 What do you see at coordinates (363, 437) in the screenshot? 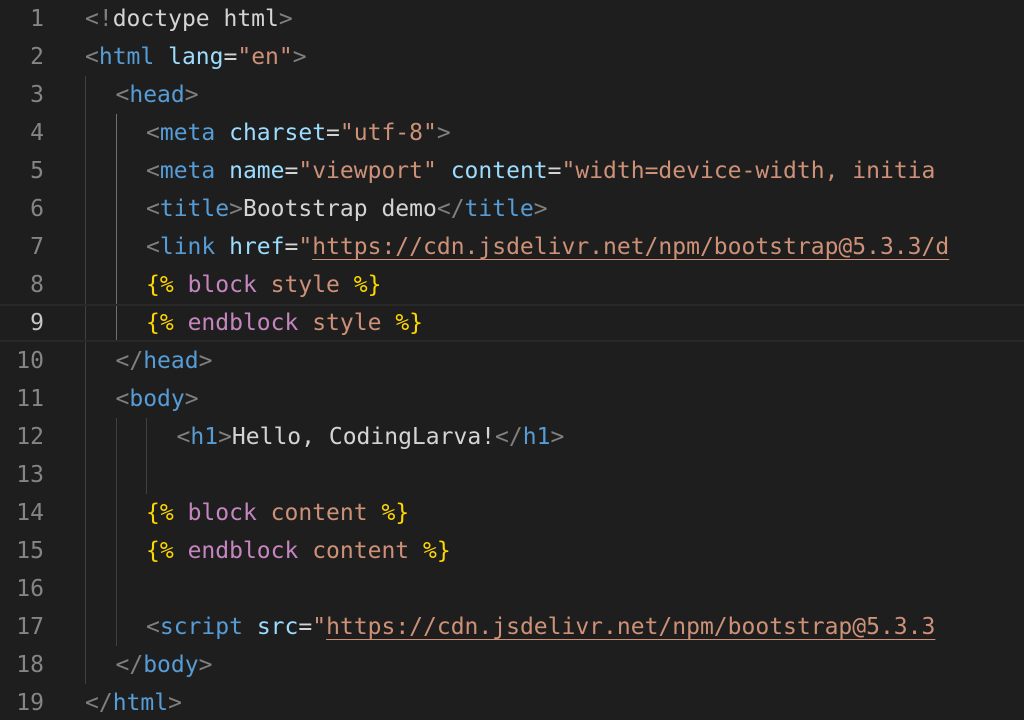
I see `token-text: Hello, CodingLarva!` at bounding box center [363, 437].